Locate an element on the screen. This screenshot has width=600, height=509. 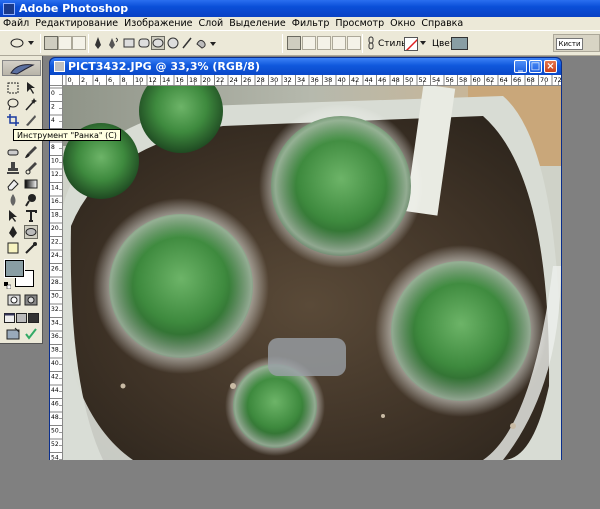
ruler-top-label: 0 is located at coordinates (70, 80).